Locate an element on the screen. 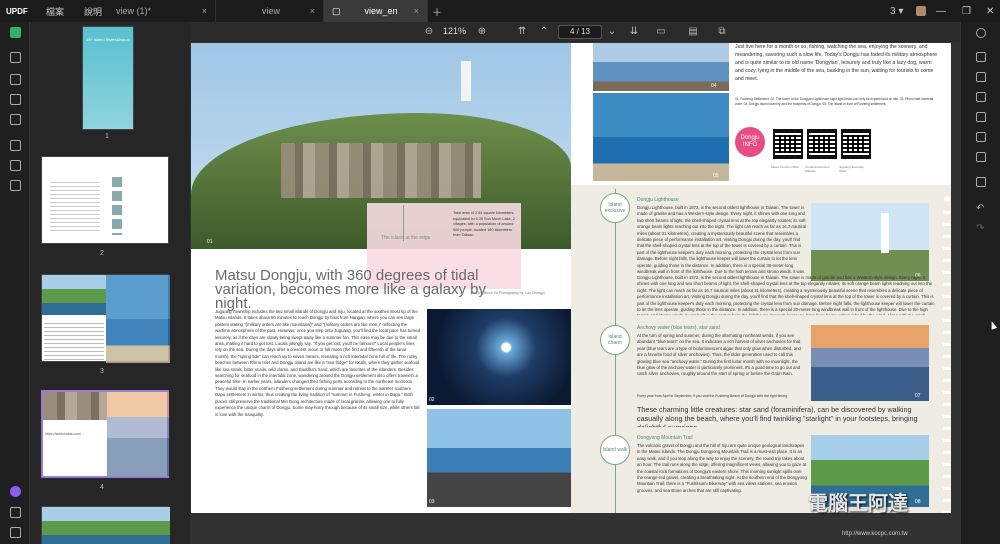  share-icon is located at coordinates (981, 137).